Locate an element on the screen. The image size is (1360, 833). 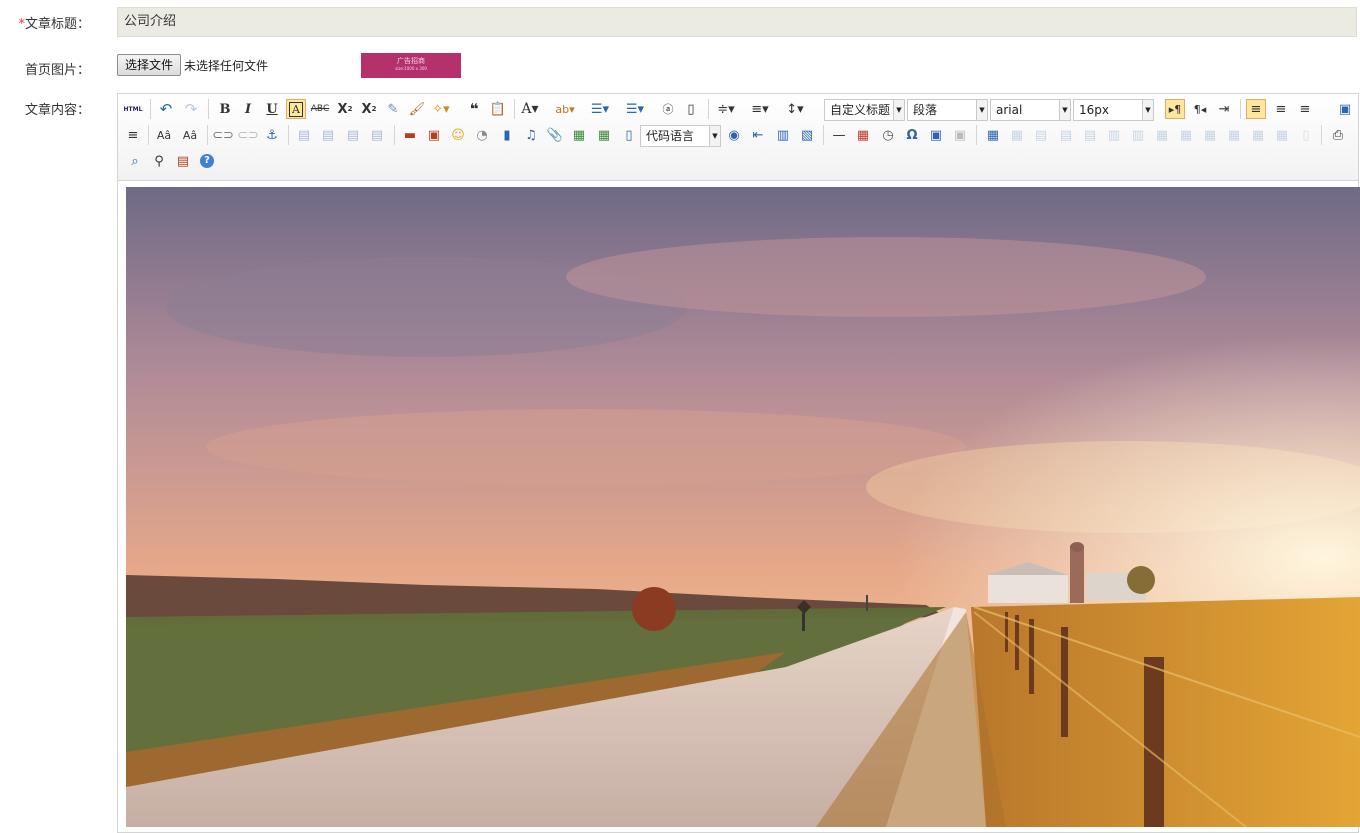
custom-heading-select: 自定义标题 ▼ is located at coordinates (864, 110).